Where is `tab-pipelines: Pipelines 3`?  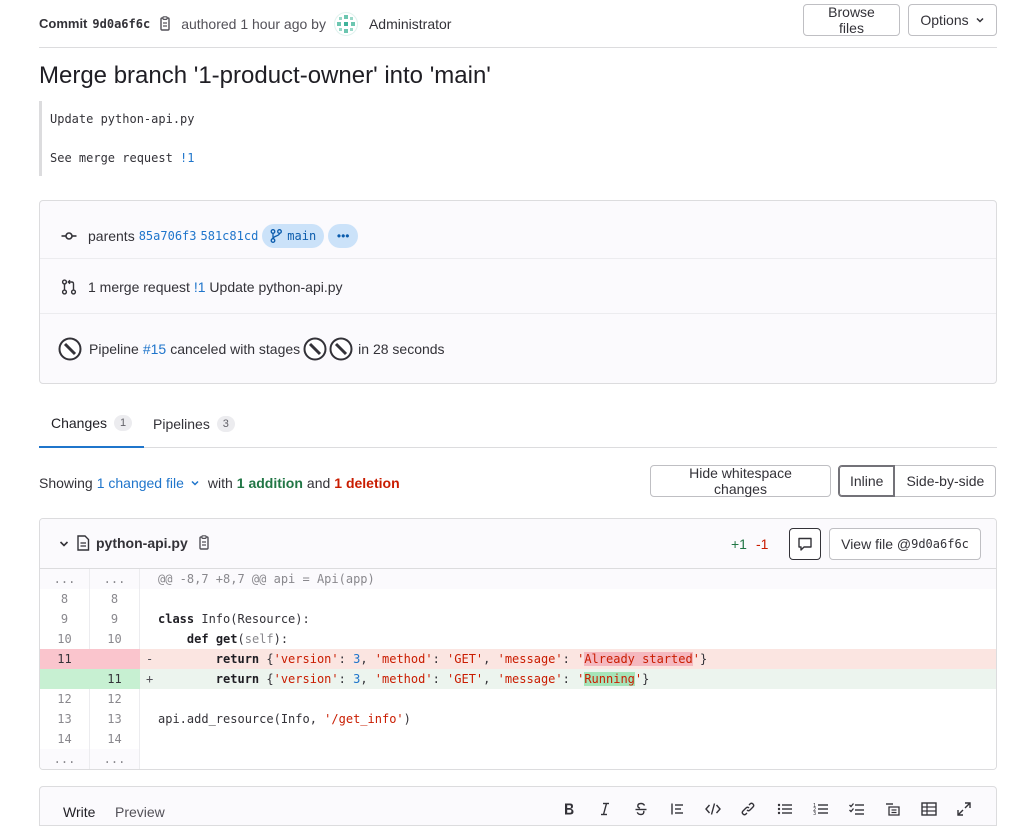 tab-pipelines: Pipelines 3 is located at coordinates (194, 424).